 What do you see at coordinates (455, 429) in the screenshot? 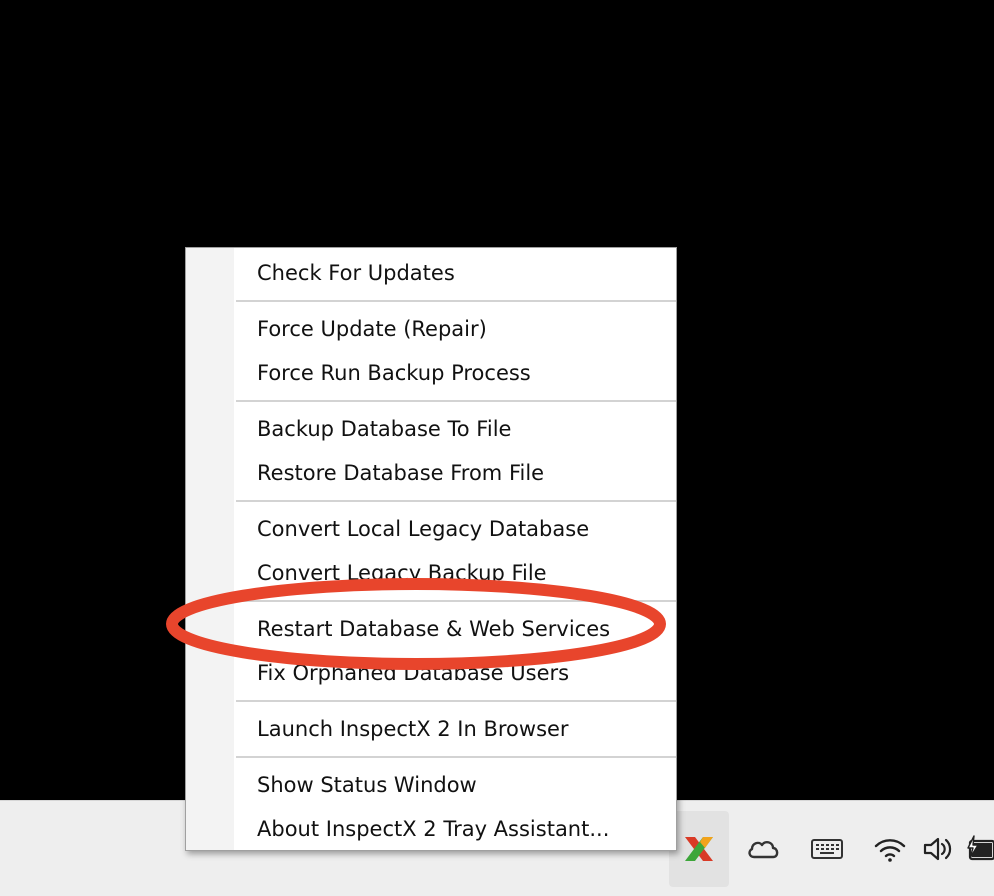
I see `menu-item-backup-database: Backup Database To File` at bounding box center [455, 429].